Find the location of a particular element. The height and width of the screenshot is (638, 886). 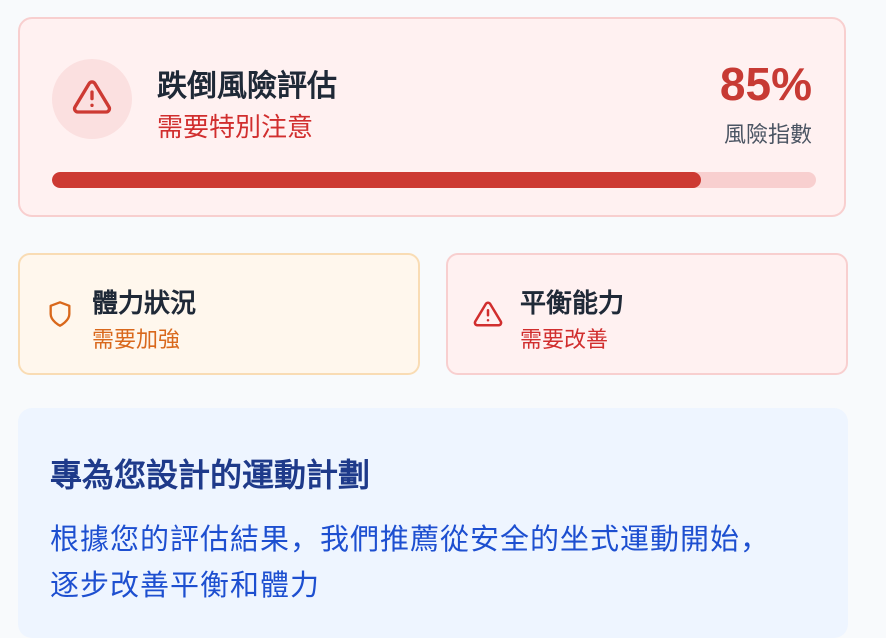

risk-status: 需要特別注意 is located at coordinates (235, 128).